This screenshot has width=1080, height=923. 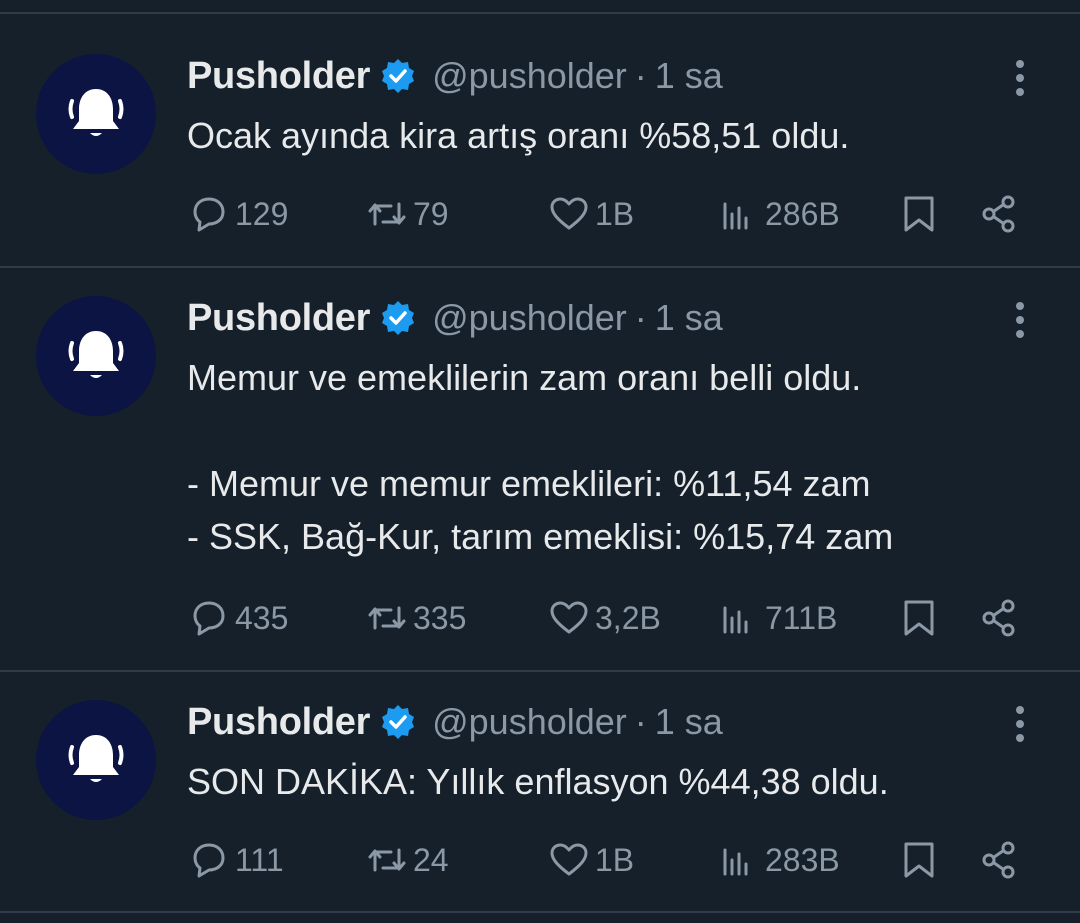 I want to click on reply-count: 435, so click(x=262, y=617).